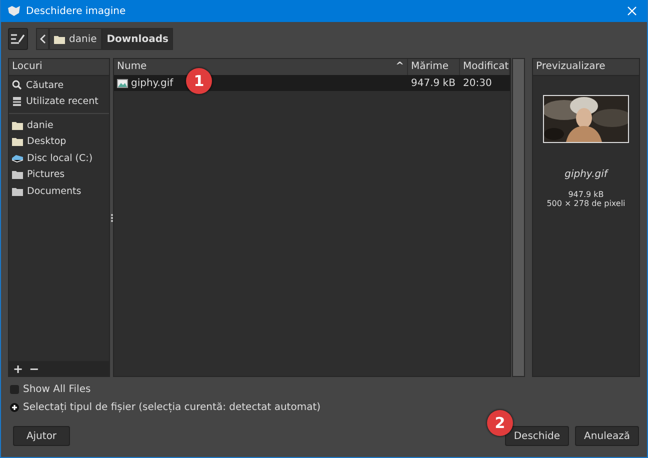 The width and height of the screenshot is (648, 458). What do you see at coordinates (400, 67) in the screenshot?
I see `sort-arrow-icon: ^` at bounding box center [400, 67].